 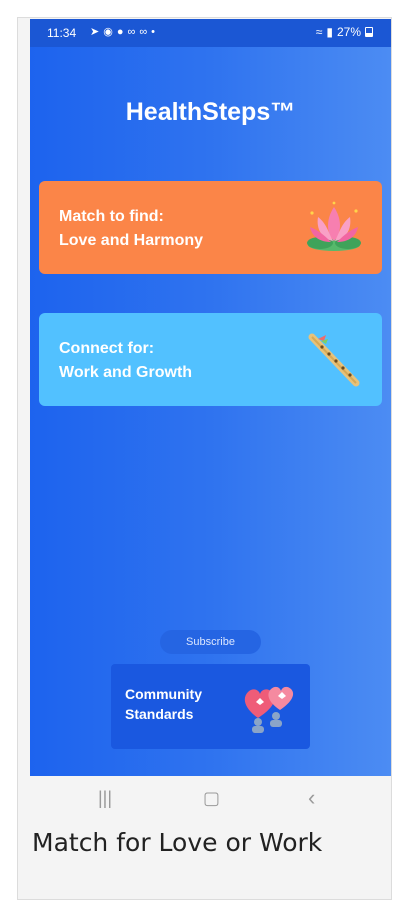 I want to click on subscribe-button: Subscribe, so click(x=210, y=642).